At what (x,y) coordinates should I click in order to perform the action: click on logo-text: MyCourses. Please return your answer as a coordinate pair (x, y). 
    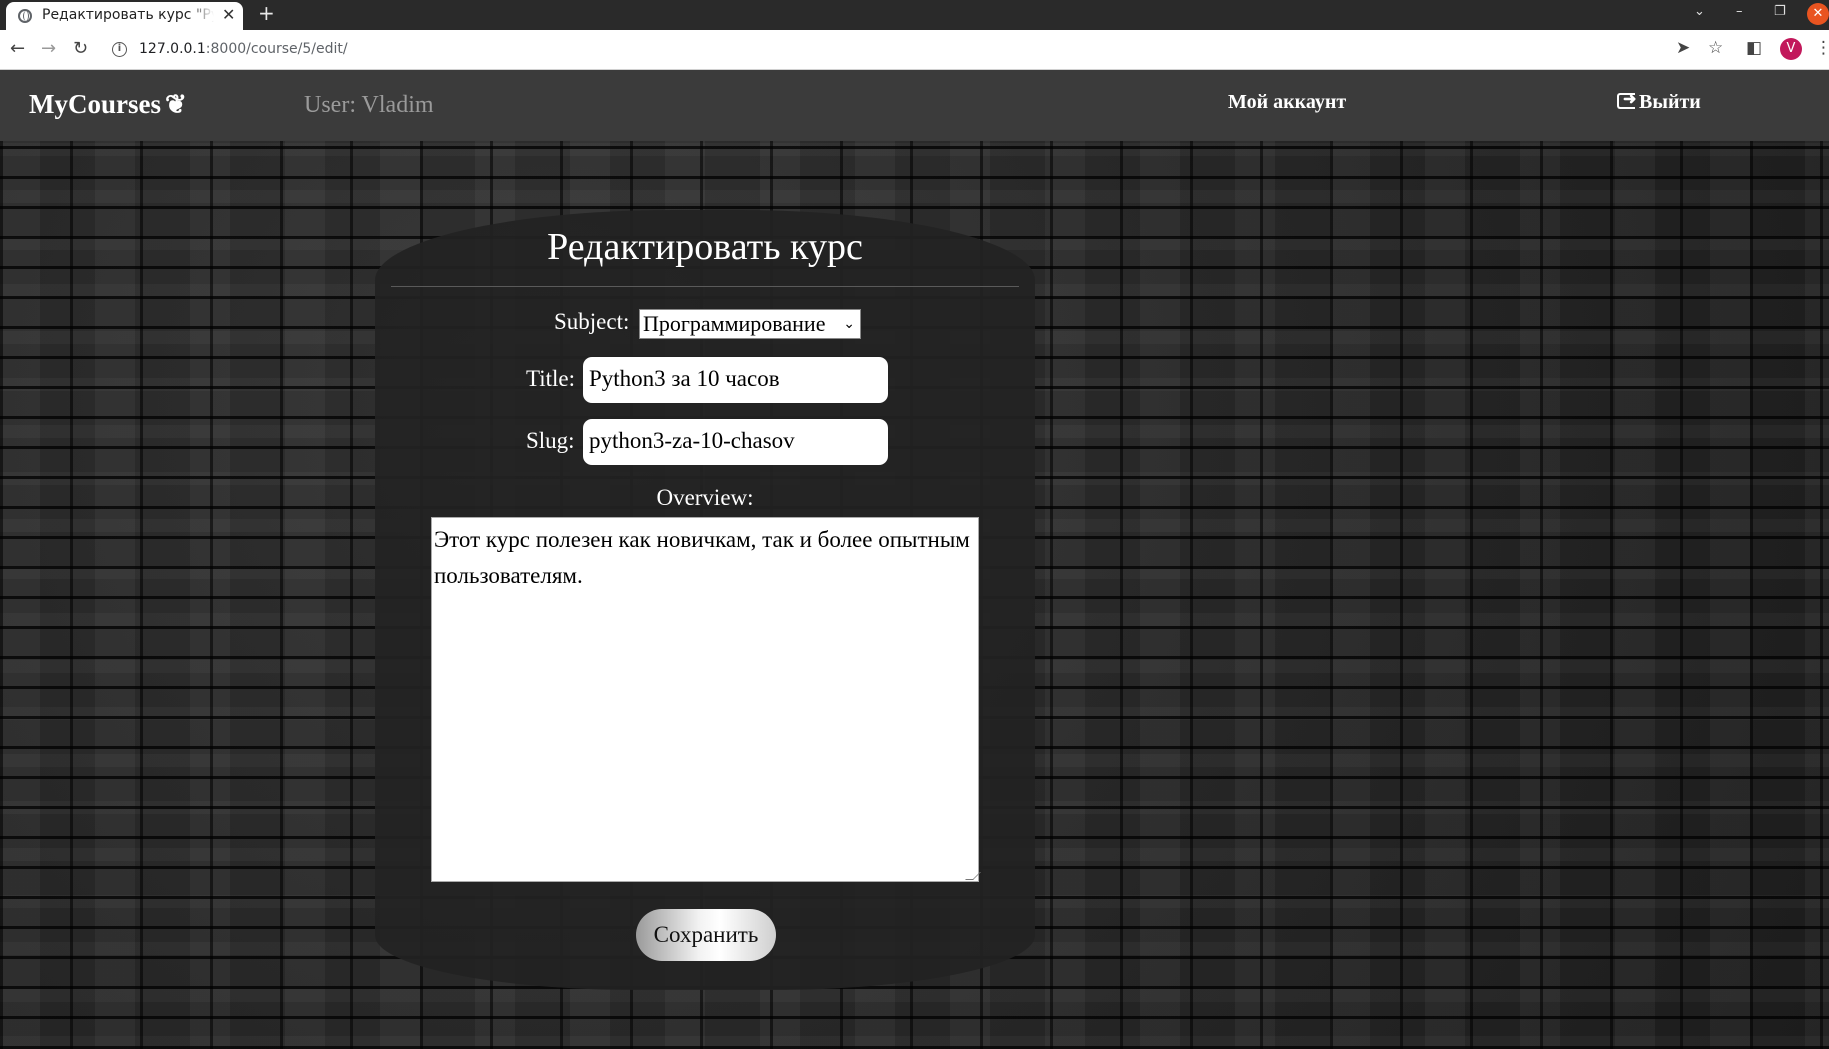
    Looking at the image, I should click on (95, 104).